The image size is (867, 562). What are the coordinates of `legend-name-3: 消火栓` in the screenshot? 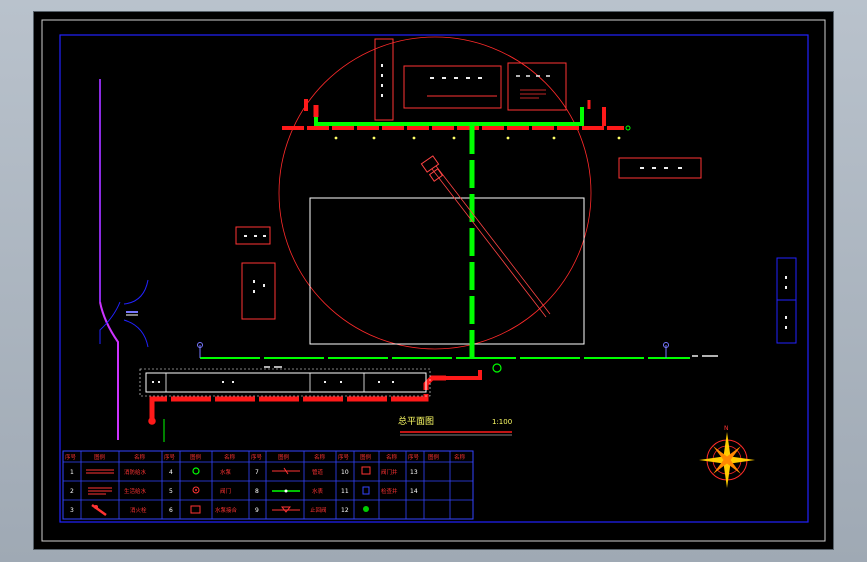 It's located at (138, 510).